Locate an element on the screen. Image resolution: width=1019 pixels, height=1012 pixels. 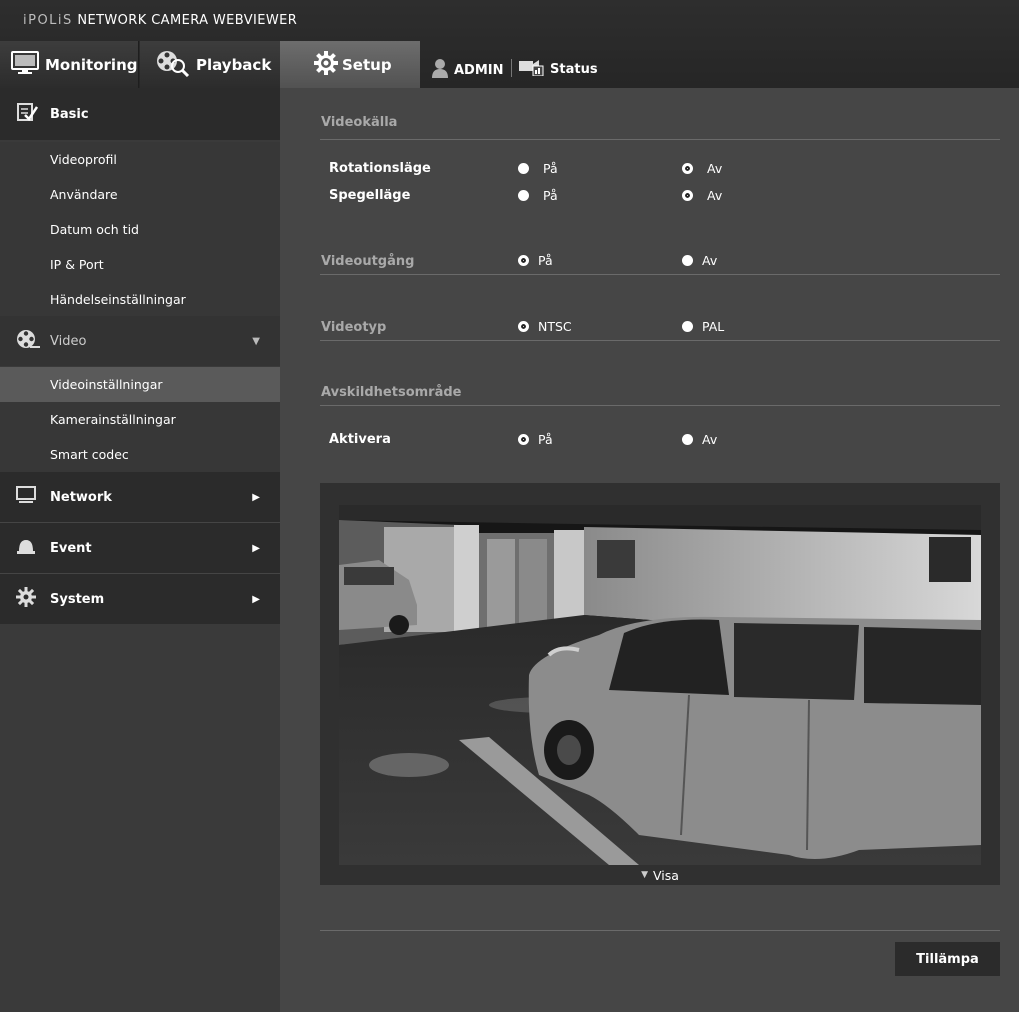
gear-icon is located at coordinates (326, 65).